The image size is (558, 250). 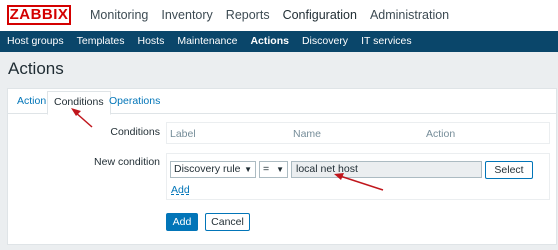 I want to click on column-name: Name, so click(x=307, y=134).